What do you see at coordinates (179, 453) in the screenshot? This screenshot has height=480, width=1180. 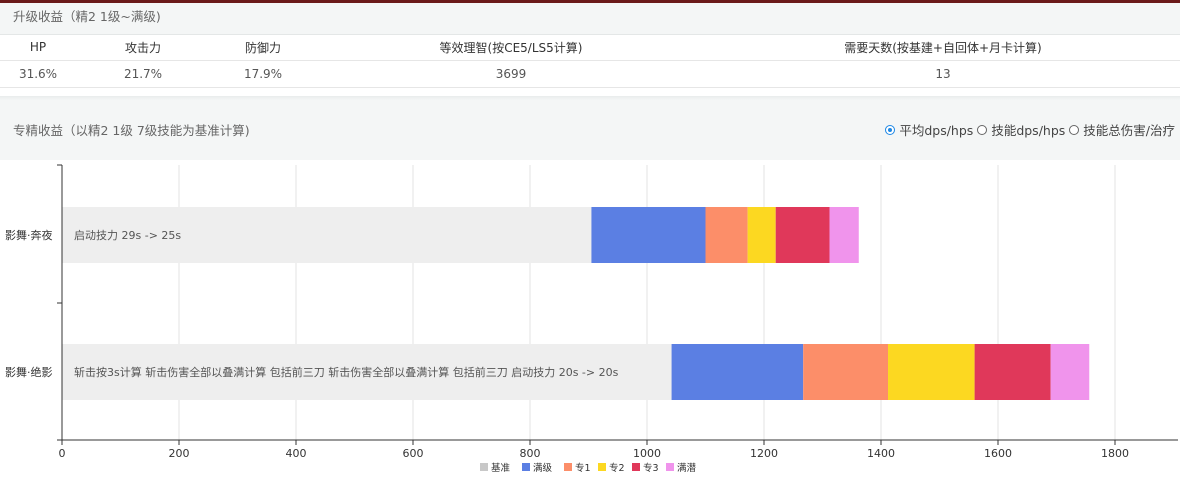 I see `x-tick-label: 200` at bounding box center [179, 453].